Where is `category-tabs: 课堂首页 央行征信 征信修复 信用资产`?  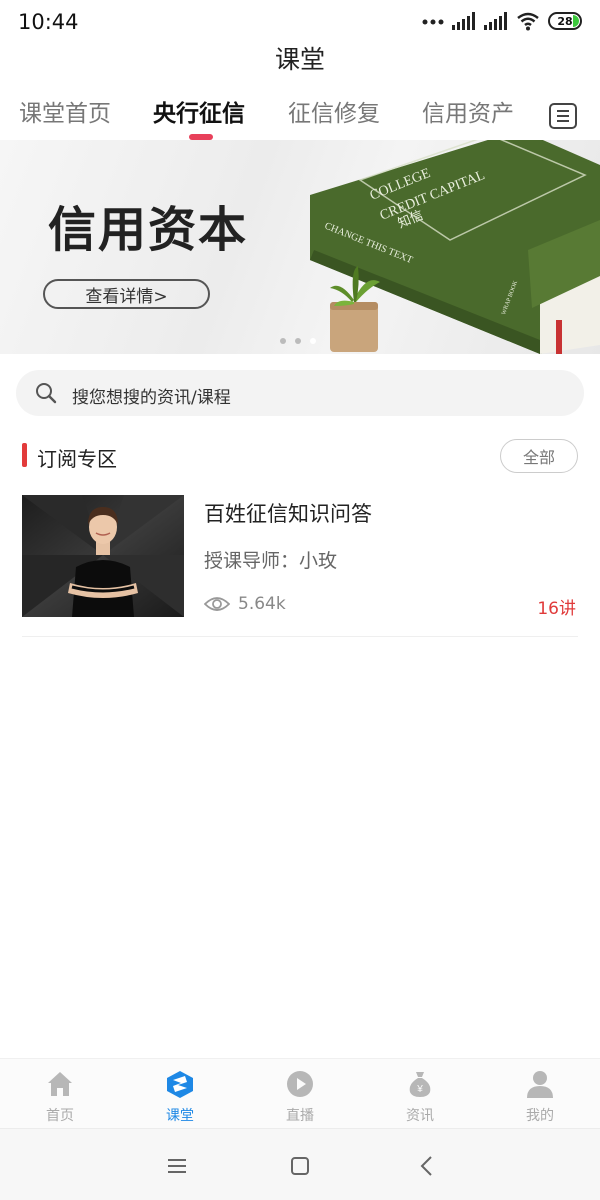
category-tabs: 课堂首页 央行征信 征信修复 信用资产 is located at coordinates (300, 115).